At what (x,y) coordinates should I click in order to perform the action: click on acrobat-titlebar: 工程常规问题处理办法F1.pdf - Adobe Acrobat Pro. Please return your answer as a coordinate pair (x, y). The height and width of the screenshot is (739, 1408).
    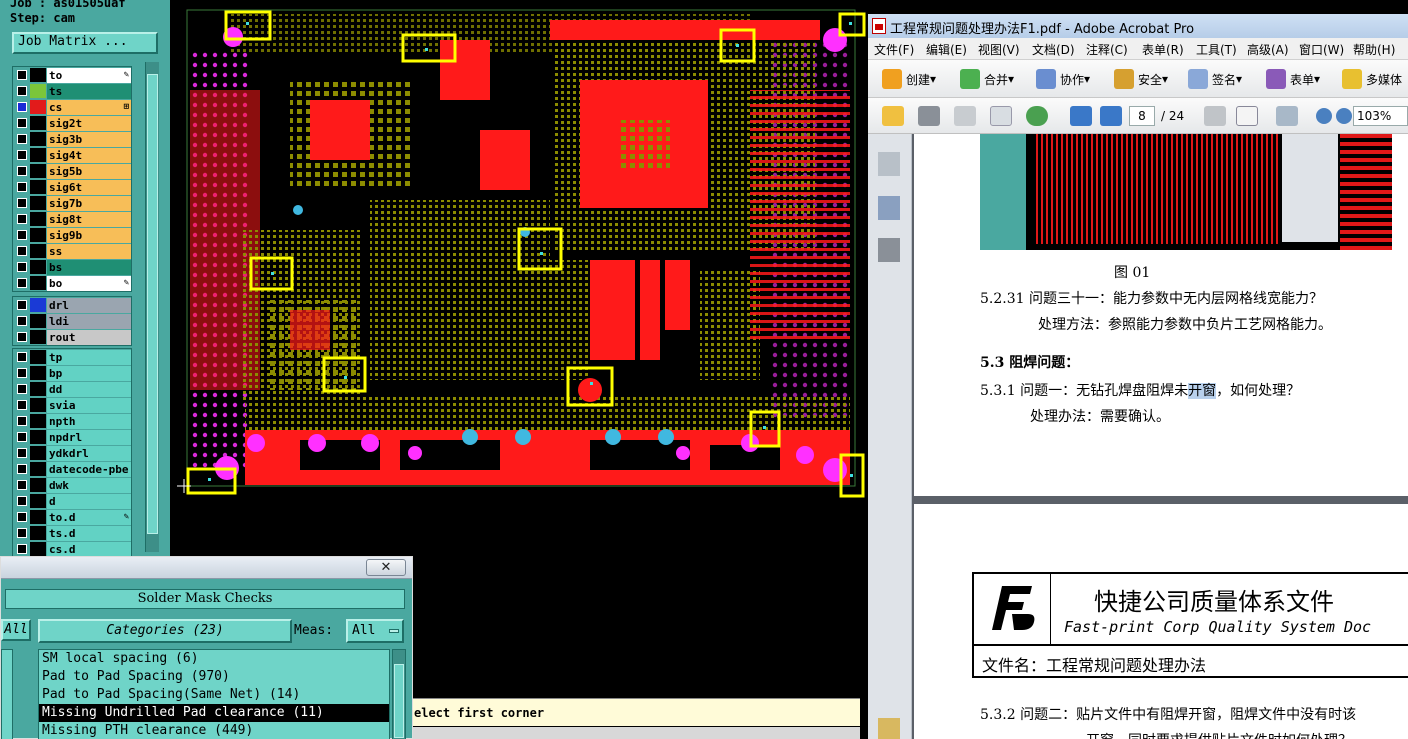
    Looking at the image, I should click on (1138, 26).